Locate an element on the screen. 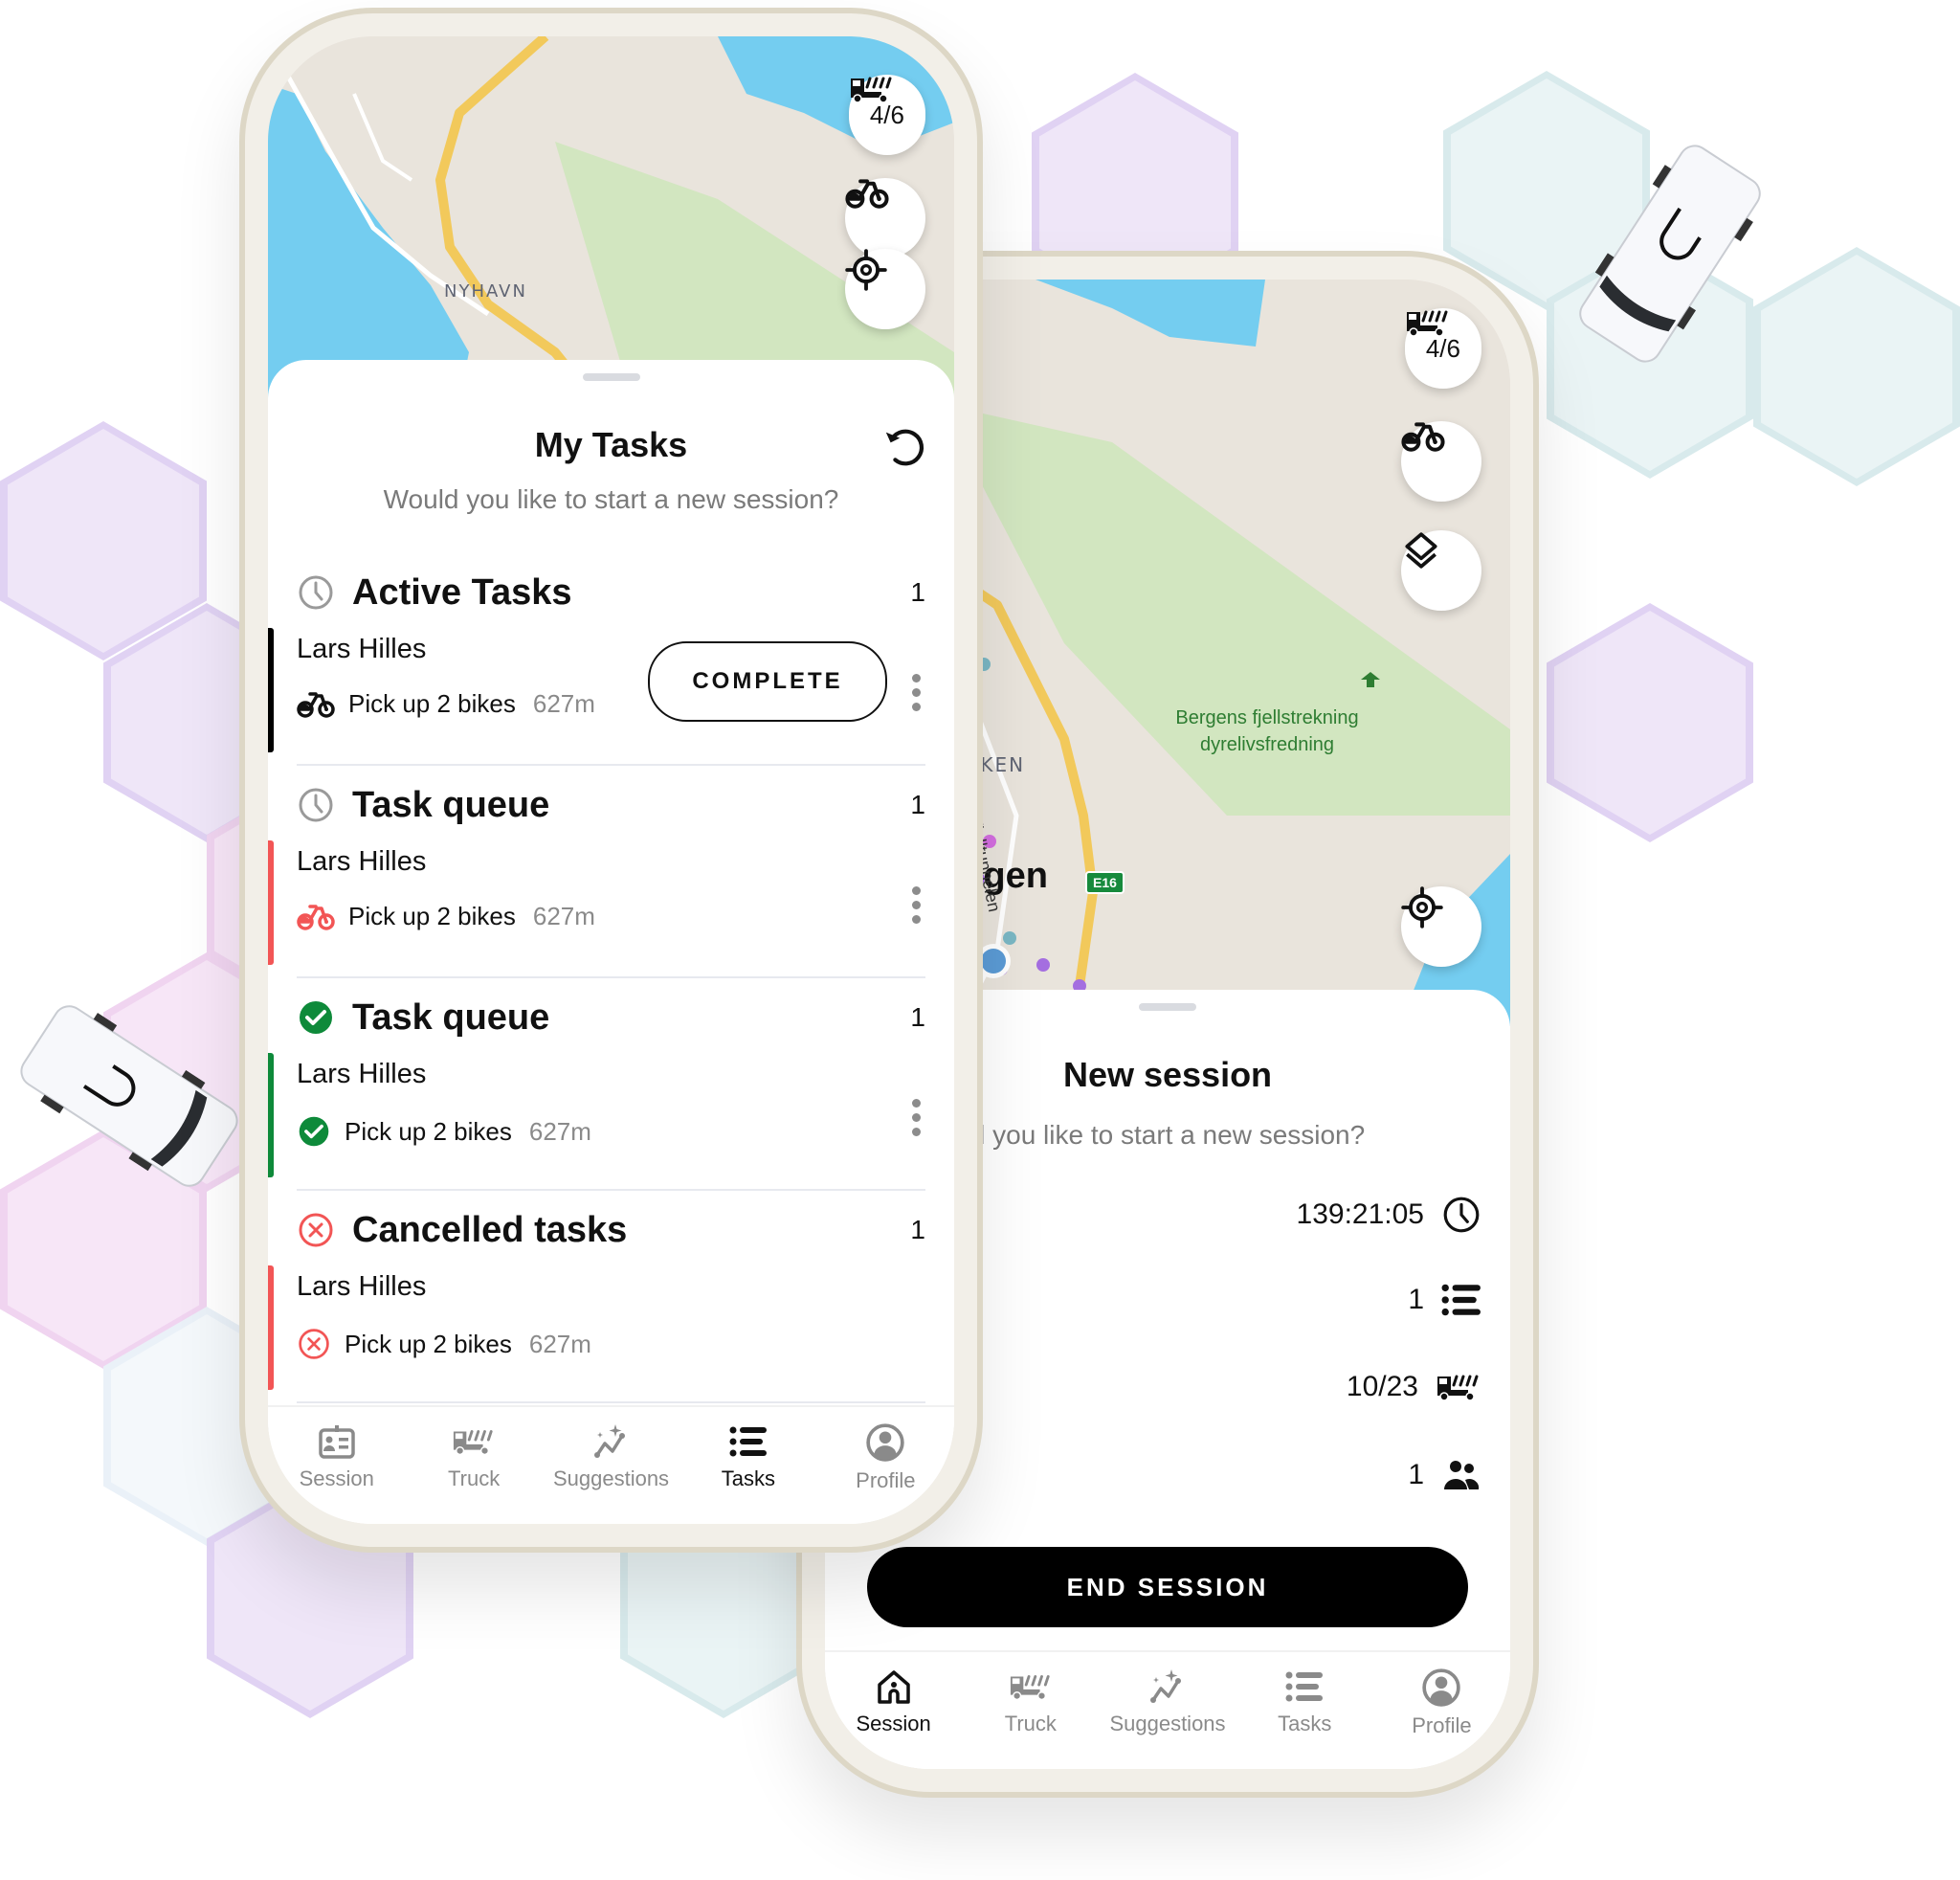 The width and height of the screenshot is (1960, 1880). session-bottom-nav: Session Truck Suggestions Tasks Profile is located at coordinates (1167, 1709).